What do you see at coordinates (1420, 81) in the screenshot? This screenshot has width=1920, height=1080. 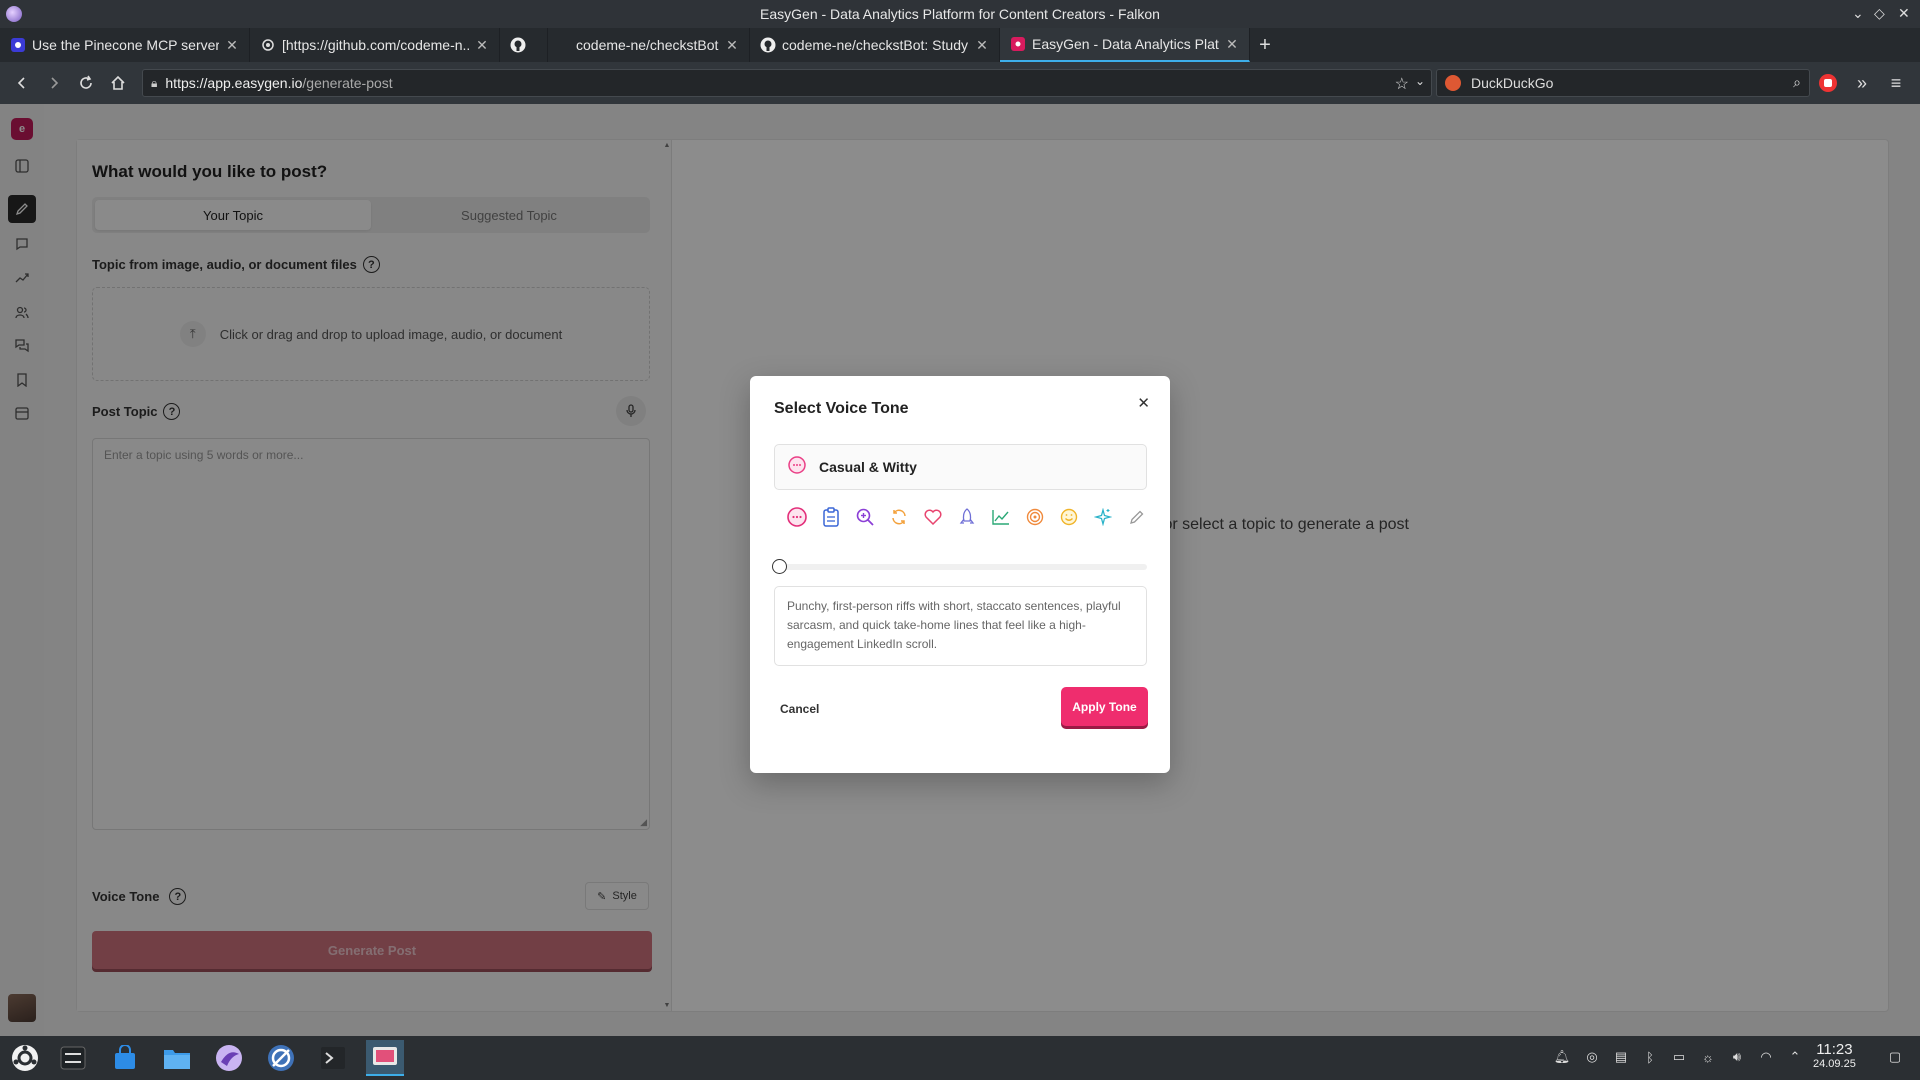 I see `chevron-down-icon: ⌄` at bounding box center [1420, 81].